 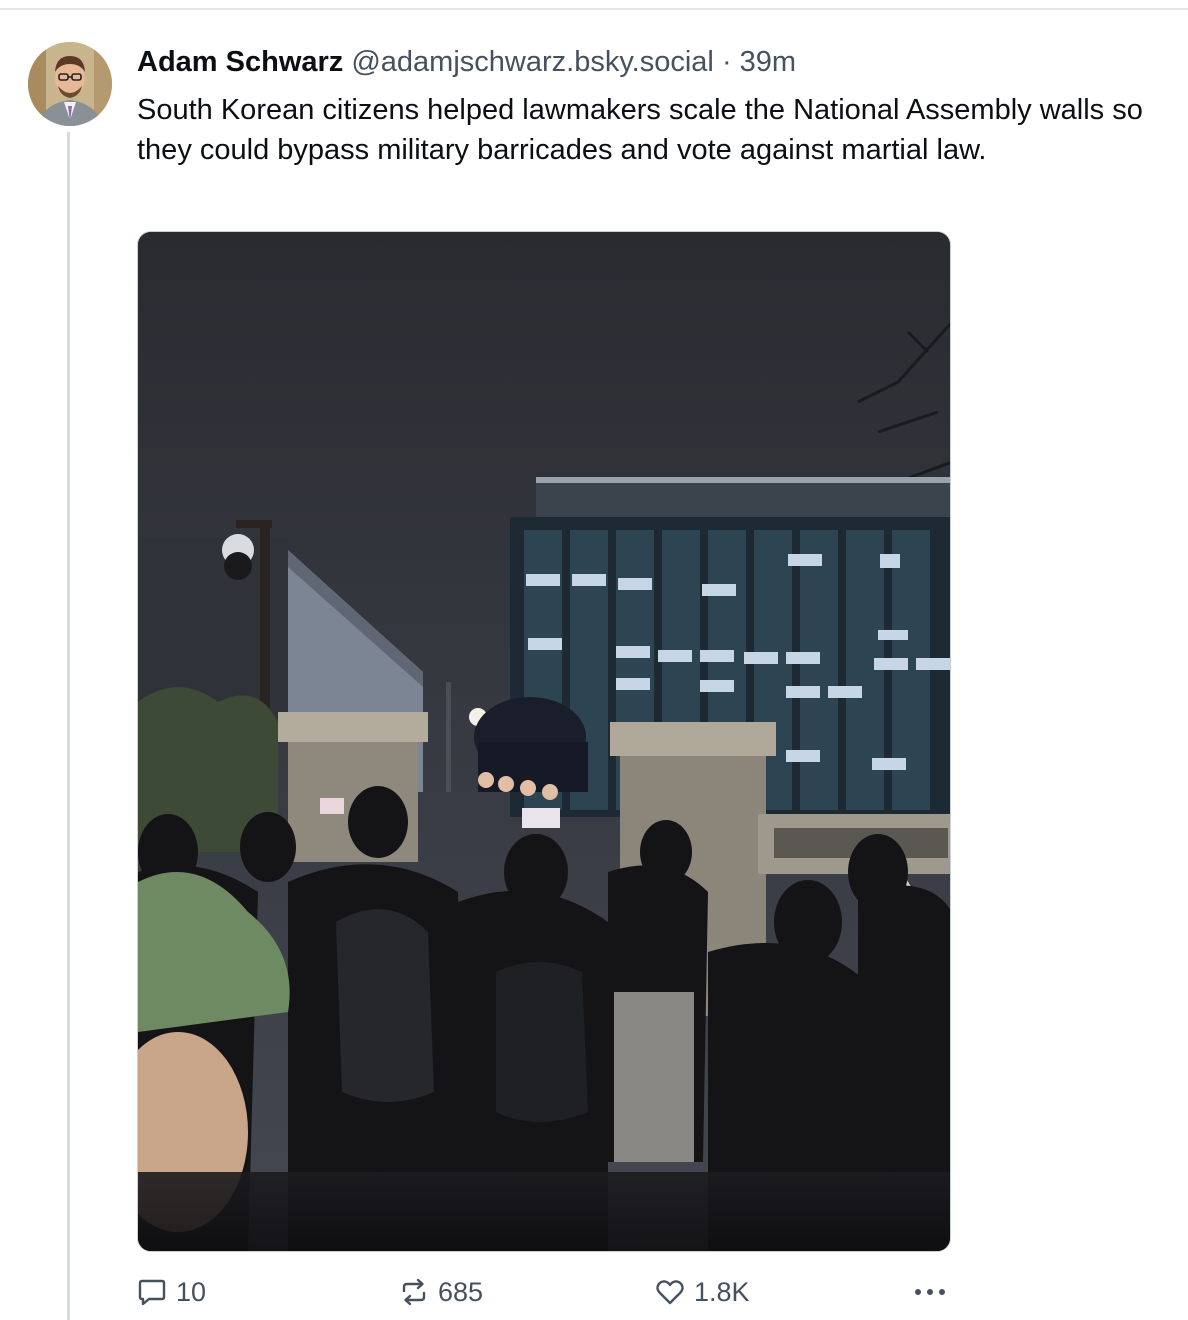 I want to click on avatar-image, so click(x=70, y=84).